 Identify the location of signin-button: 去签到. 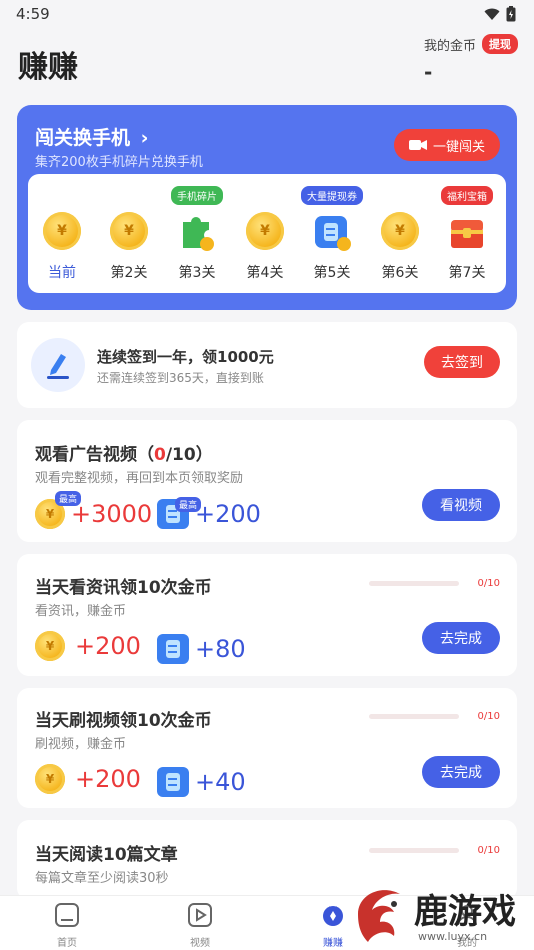
(462, 362).